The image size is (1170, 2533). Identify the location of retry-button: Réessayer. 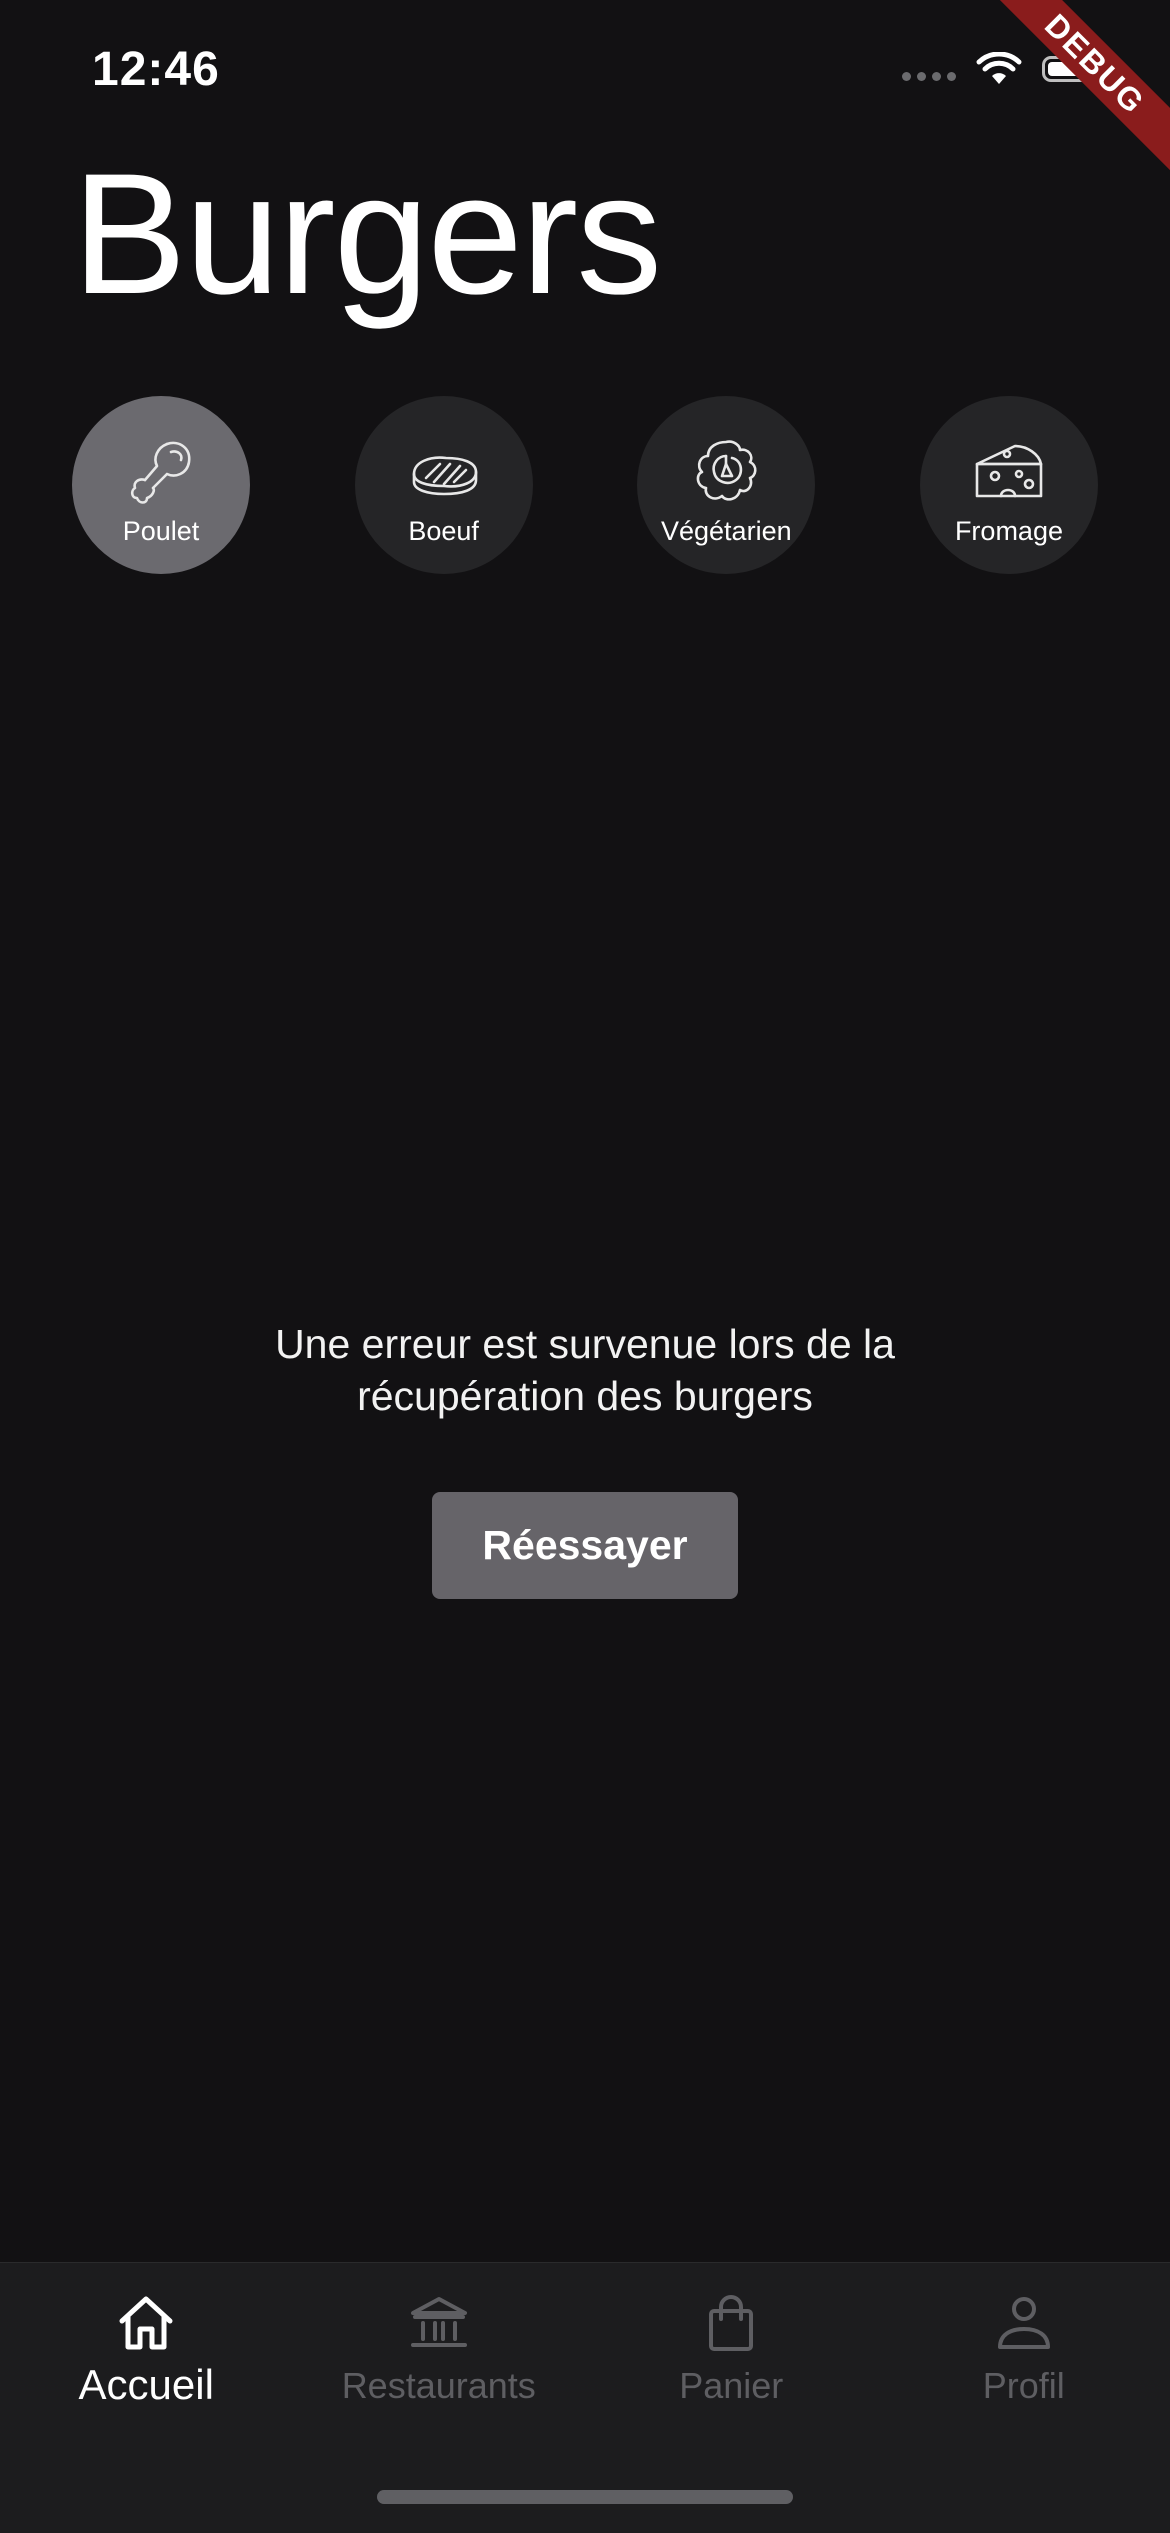
(585, 1545).